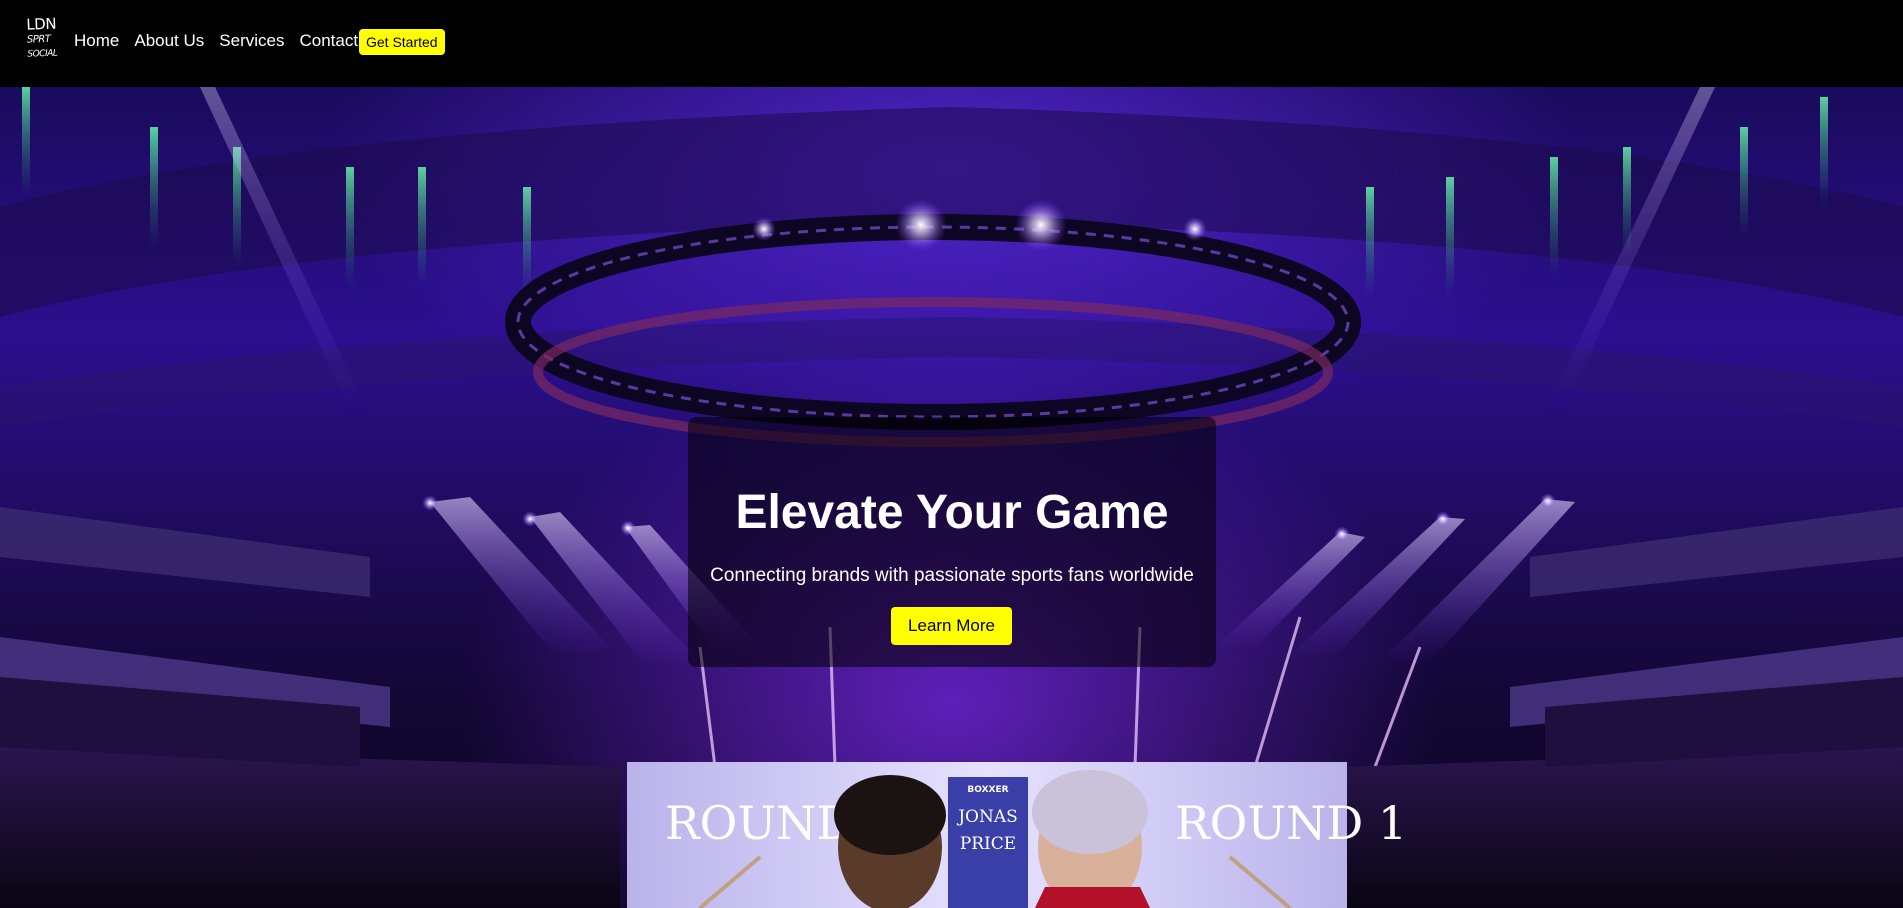 This screenshot has height=908, width=1903. Describe the element at coordinates (987, 817) in the screenshot. I see `screen-center-line-1: JONAS` at that location.